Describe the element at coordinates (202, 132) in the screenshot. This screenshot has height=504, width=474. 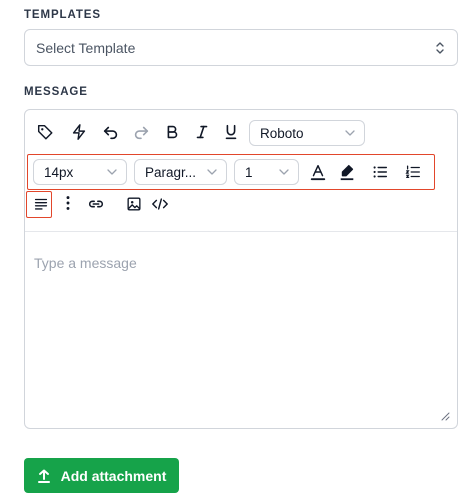
I see `italic-icon` at that location.